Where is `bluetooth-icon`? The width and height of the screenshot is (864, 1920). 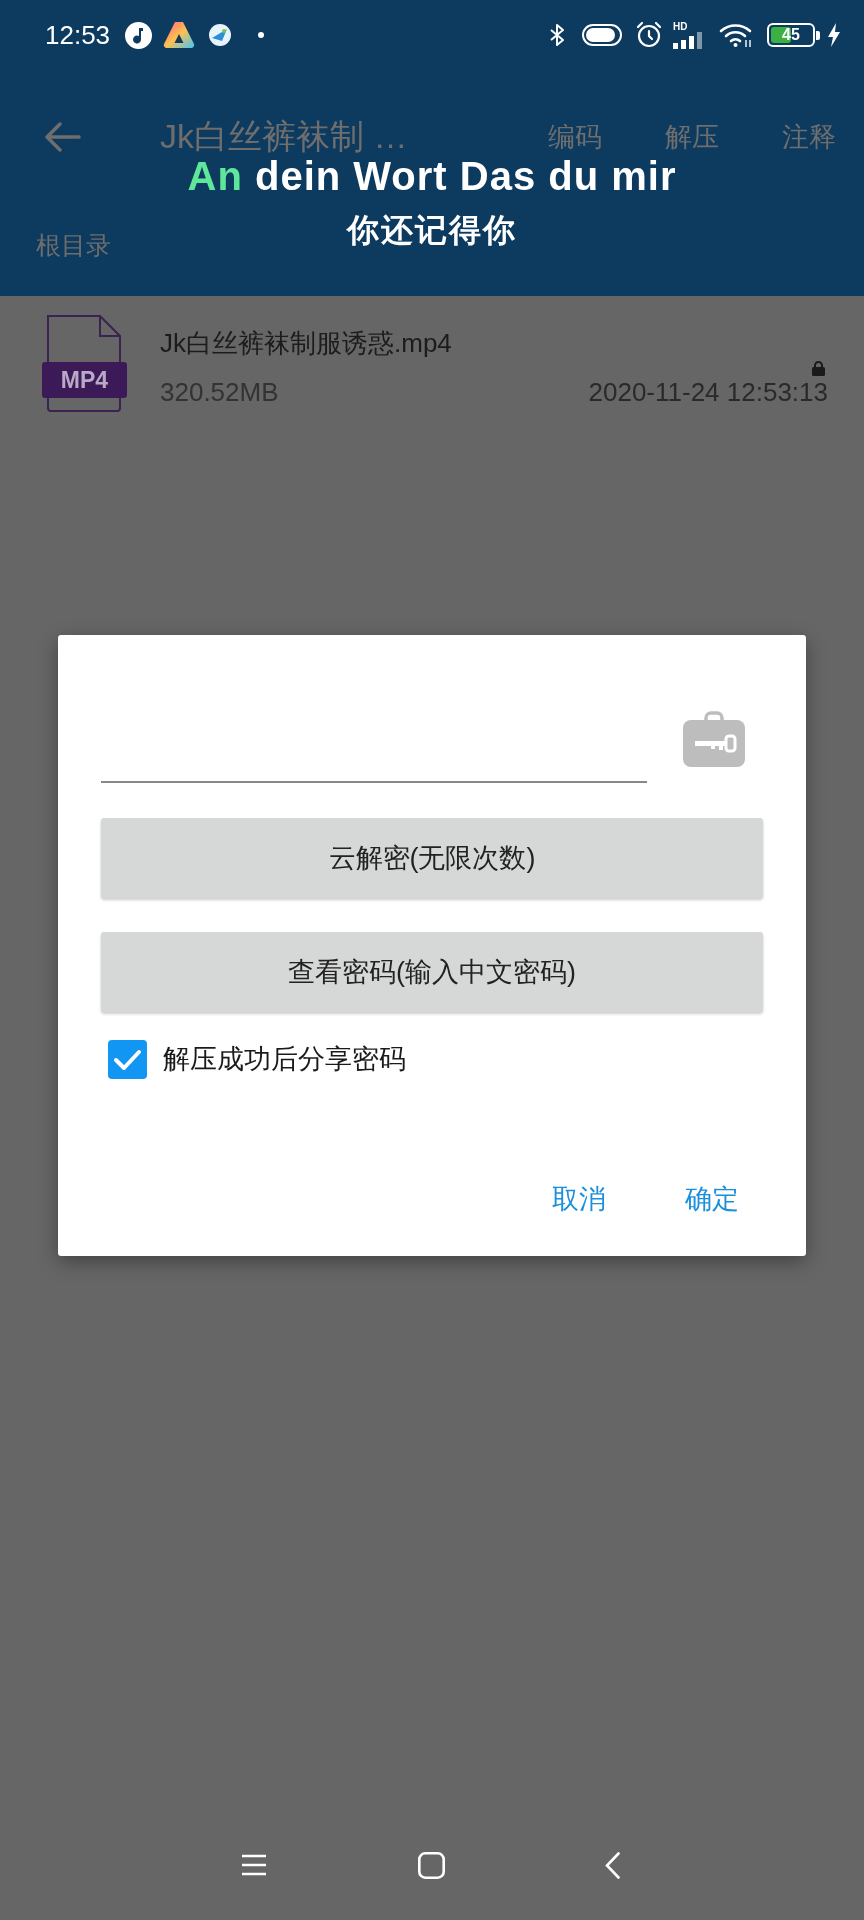
bluetooth-icon is located at coordinates (557, 35).